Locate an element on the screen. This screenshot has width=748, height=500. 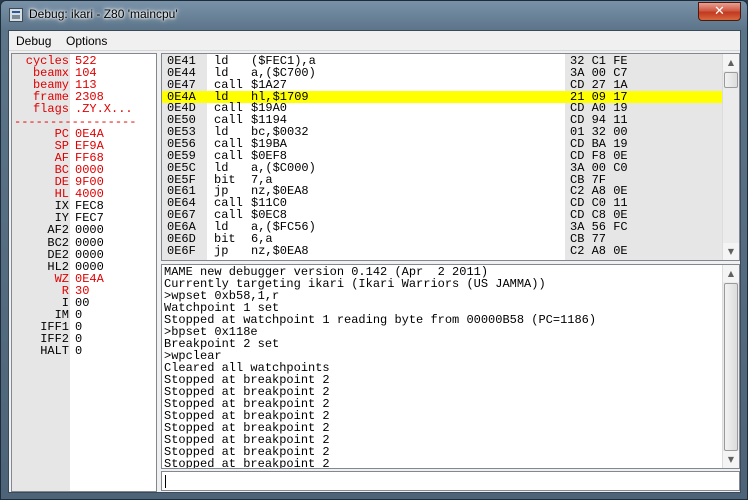
disassembly-row: 0E50 call $1194 CD 94 11 is located at coordinates (442, 120).